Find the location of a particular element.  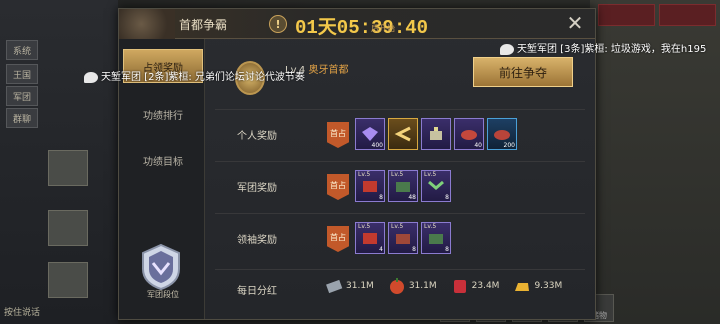

dialog-header: 首都争霸 ! 01天05:39:40 后开始 ✕ is located at coordinates (357, 24).